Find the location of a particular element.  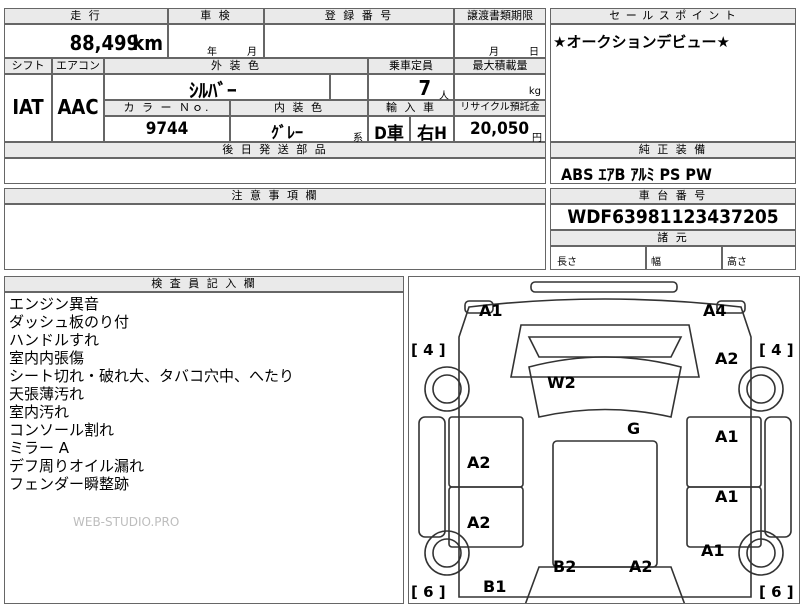

transfer-deadline-label: 譲渡書類期限 is located at coordinates (500, 16).